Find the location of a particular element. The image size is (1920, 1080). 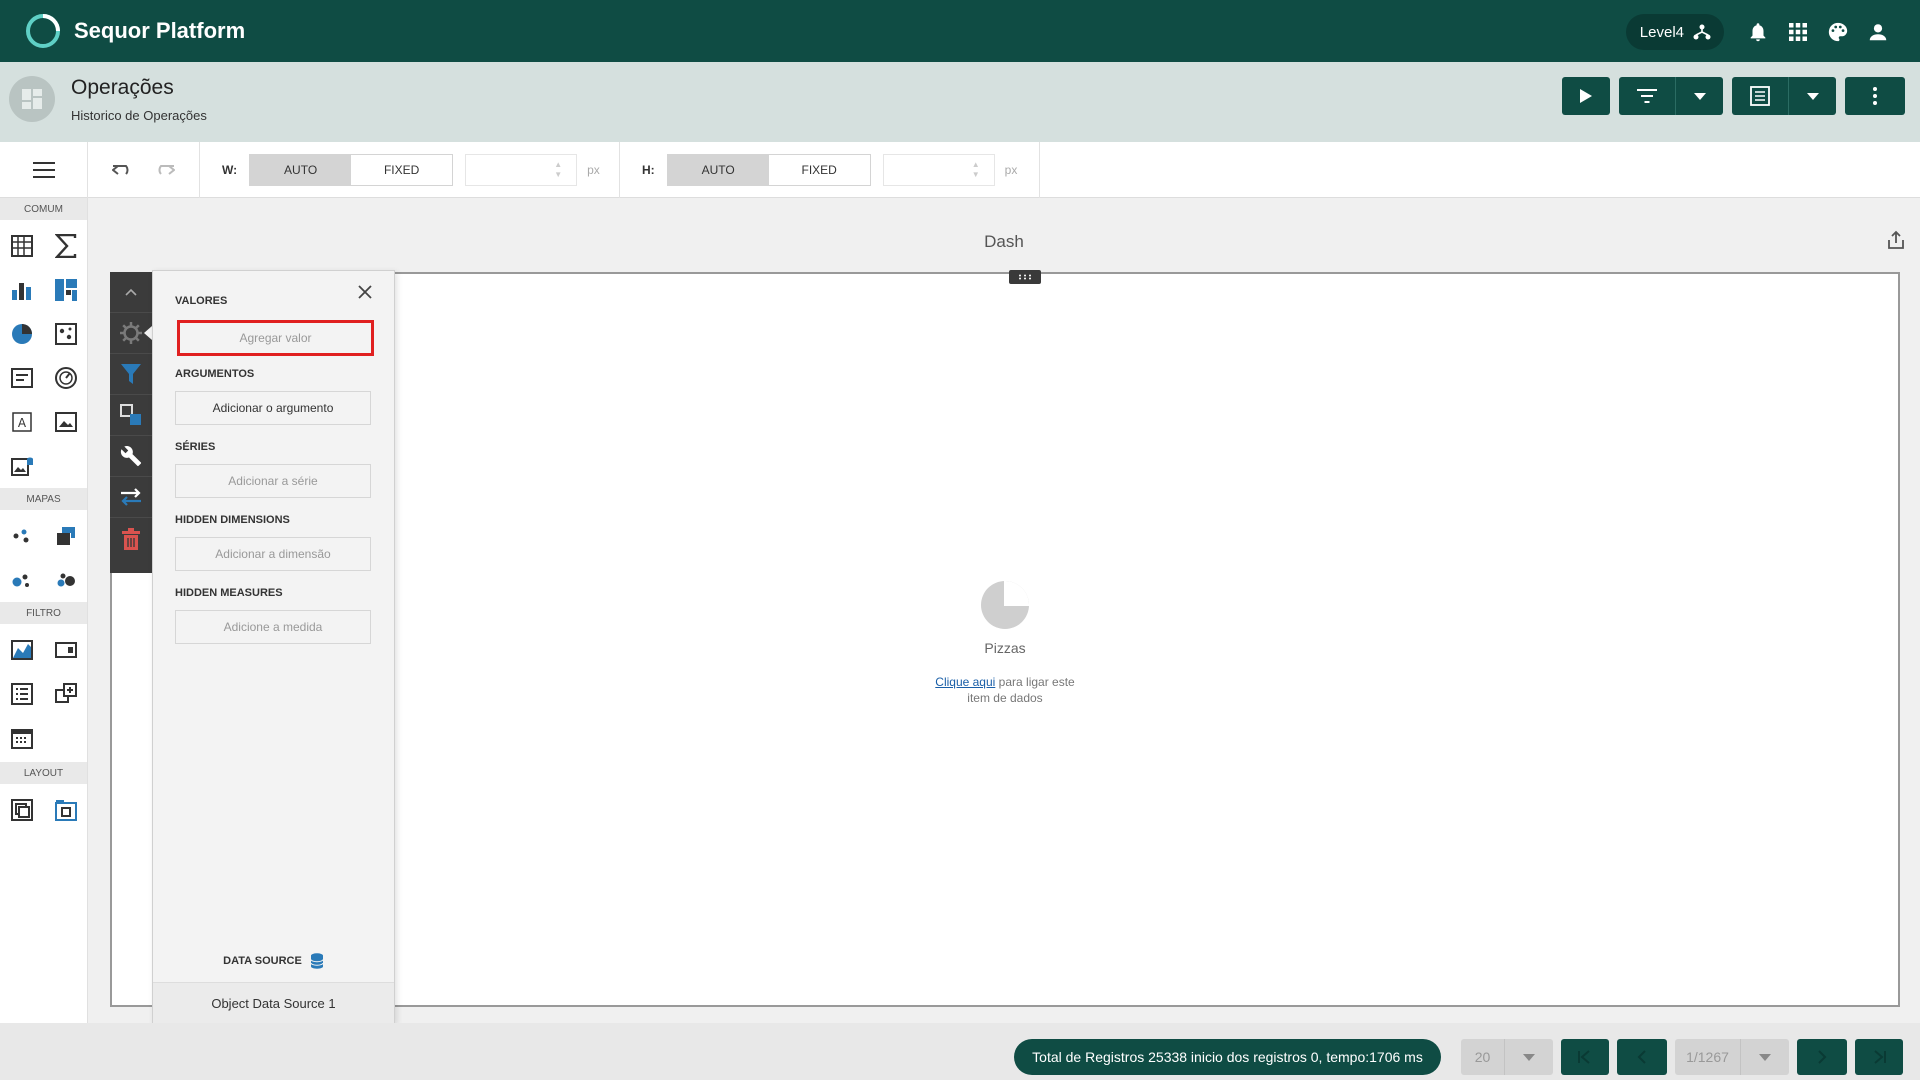

gauge-icon is located at coordinates (66, 378).